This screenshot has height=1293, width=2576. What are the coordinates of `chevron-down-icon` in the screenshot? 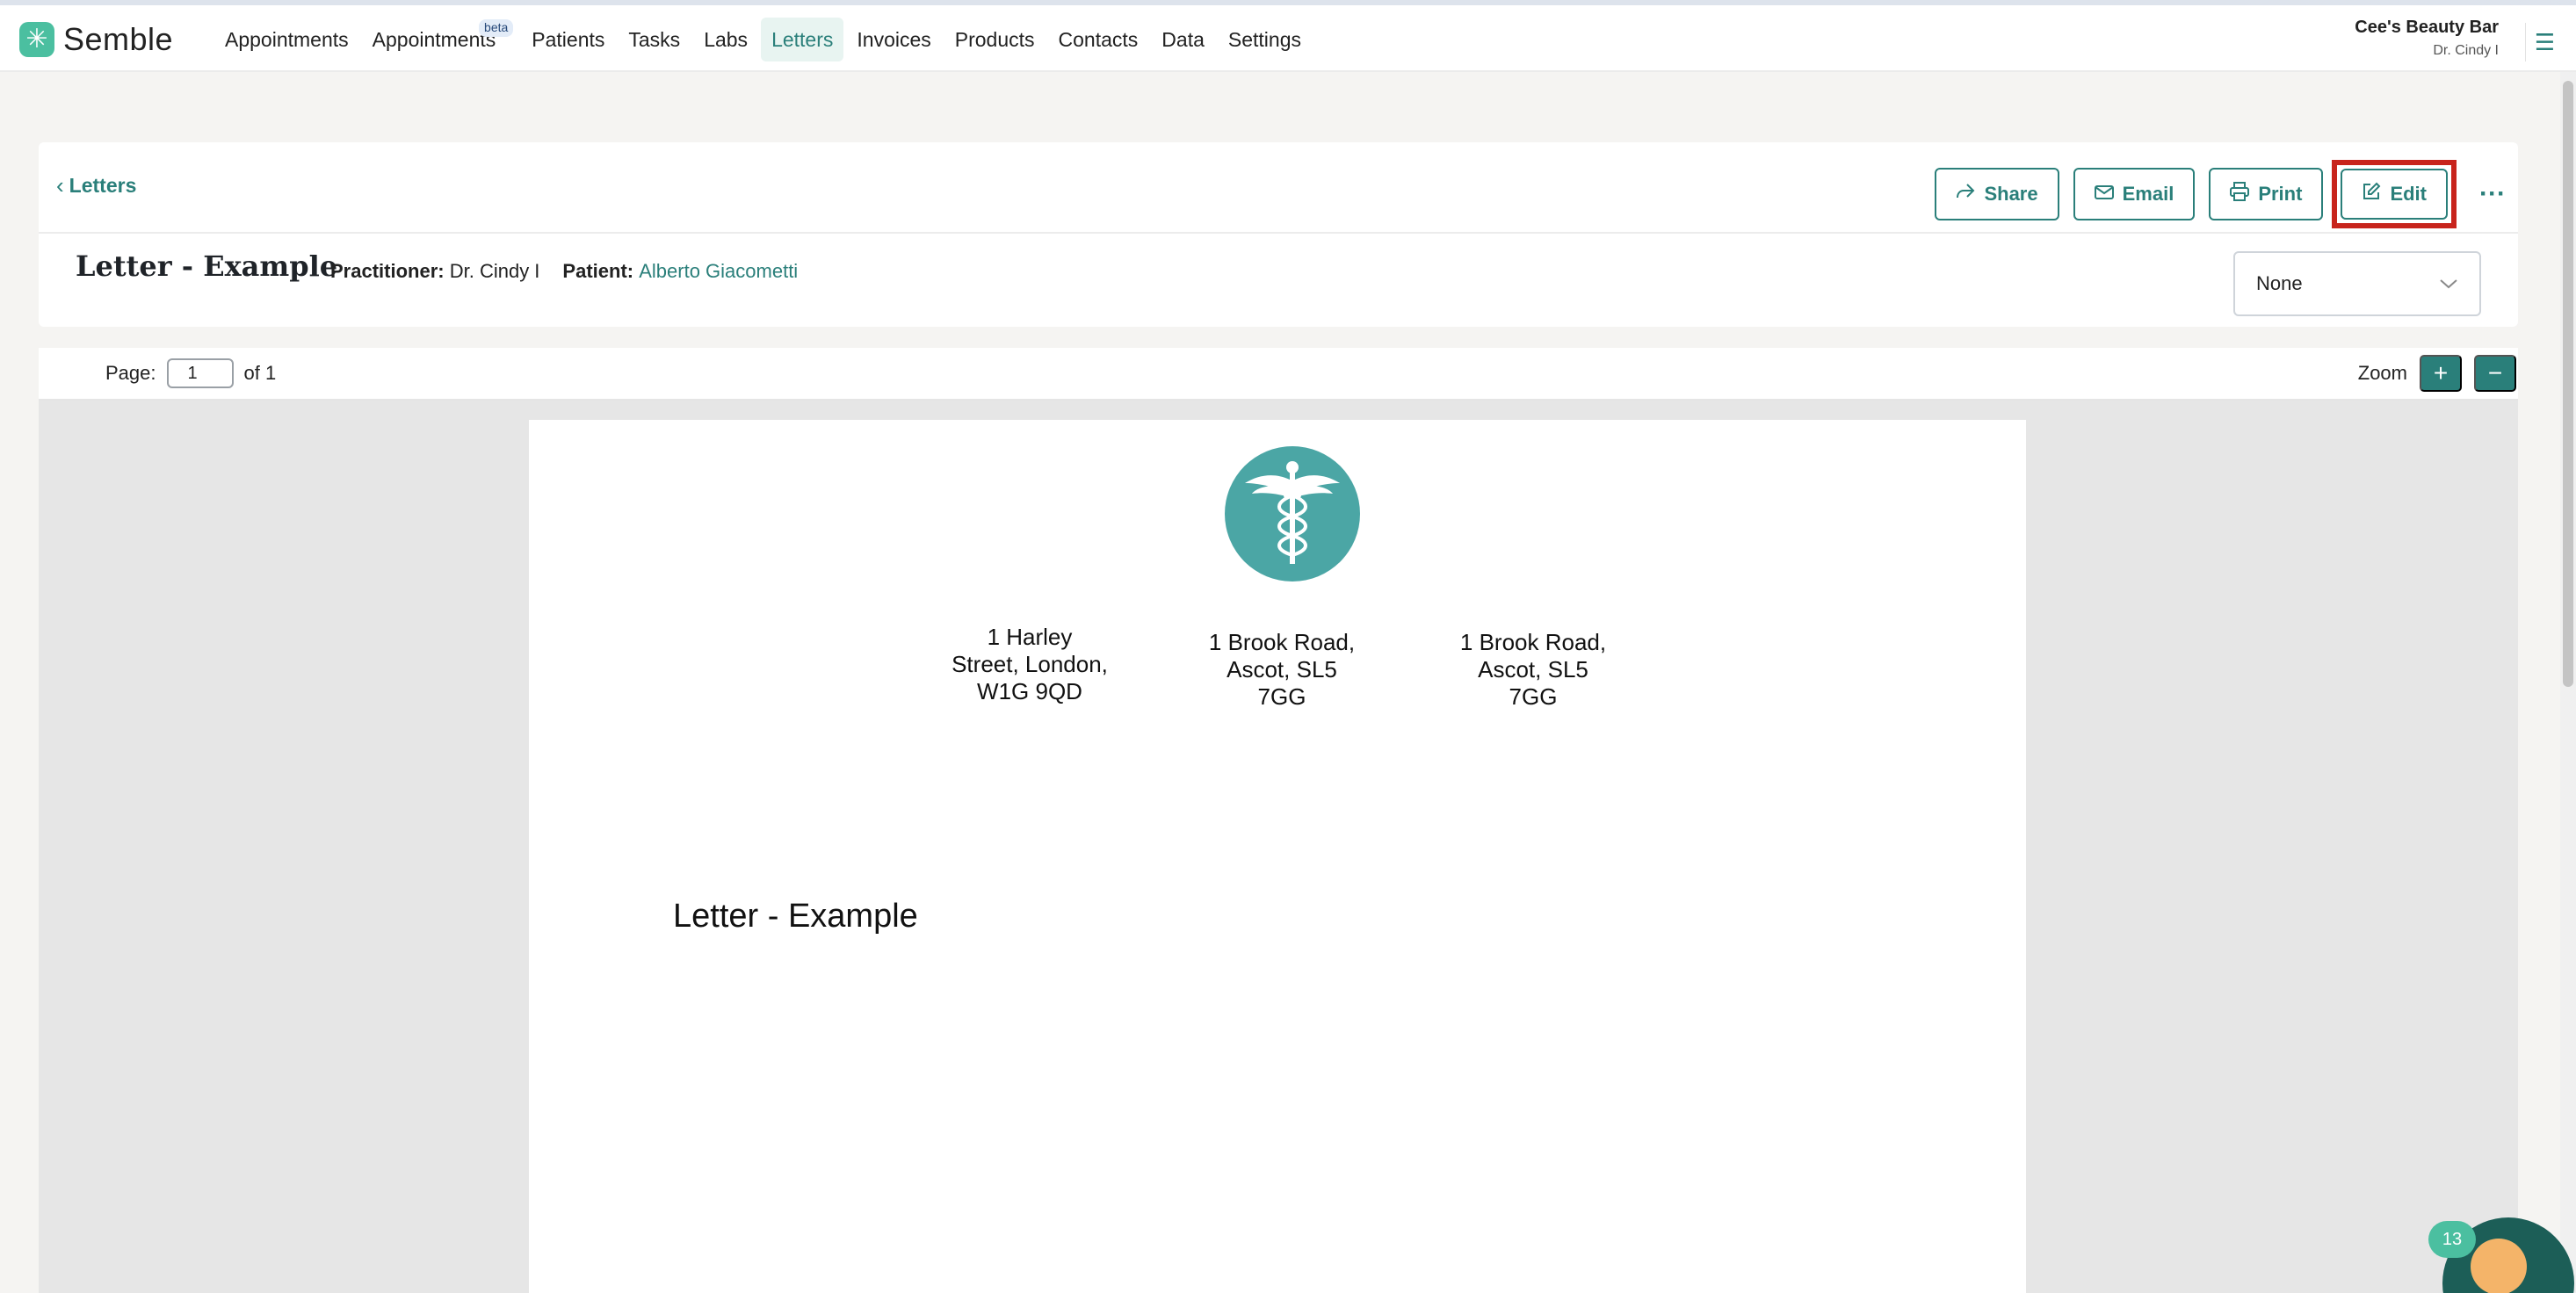 It's located at (2448, 284).